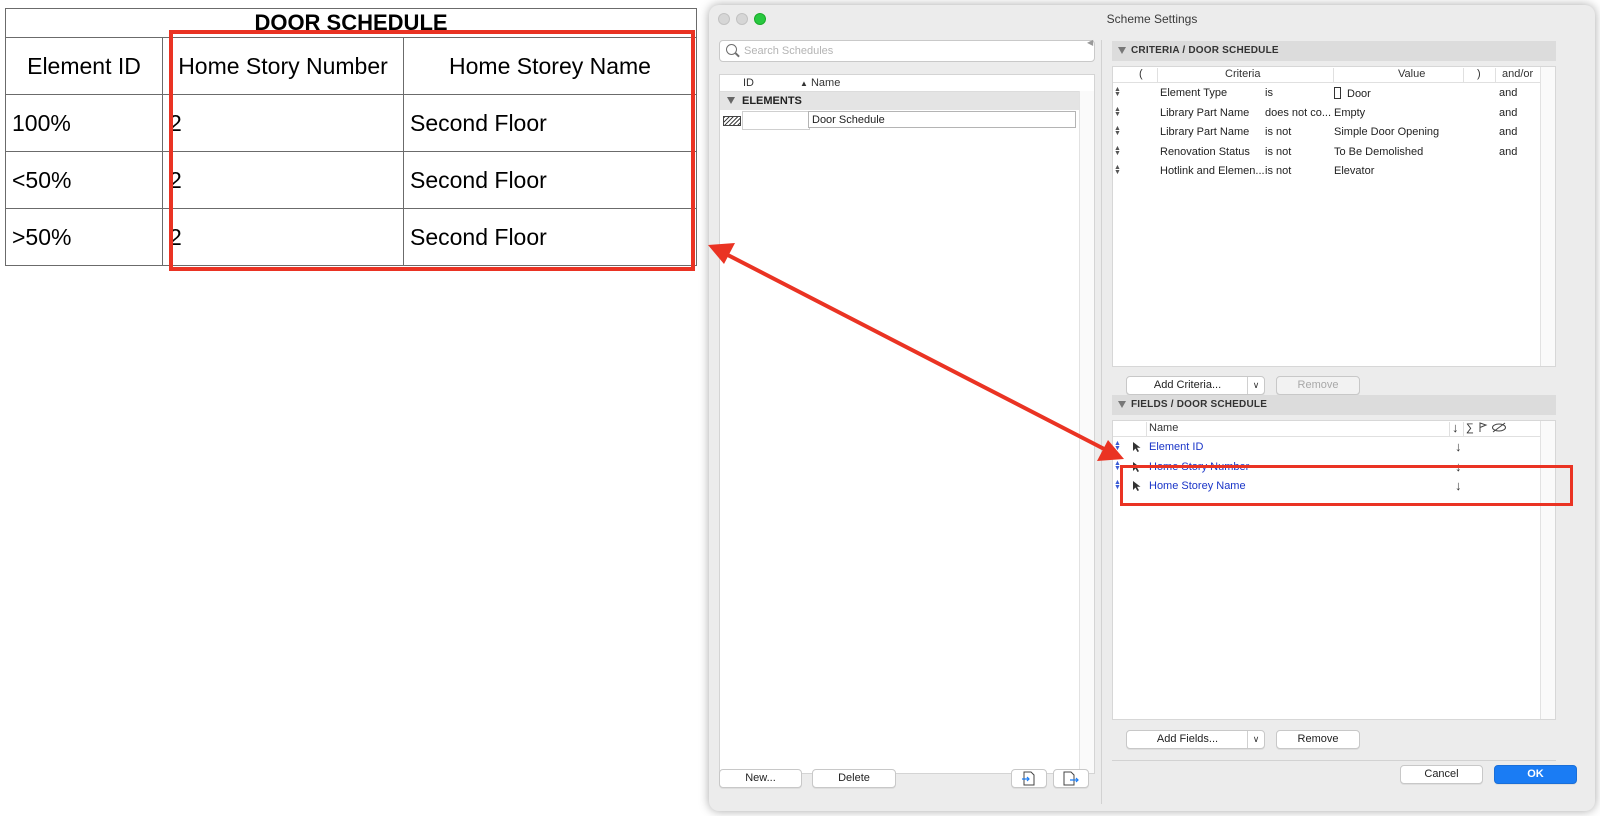 This screenshot has width=1600, height=816. I want to click on collapse-handle-icon: ◀, so click(1090, 42).